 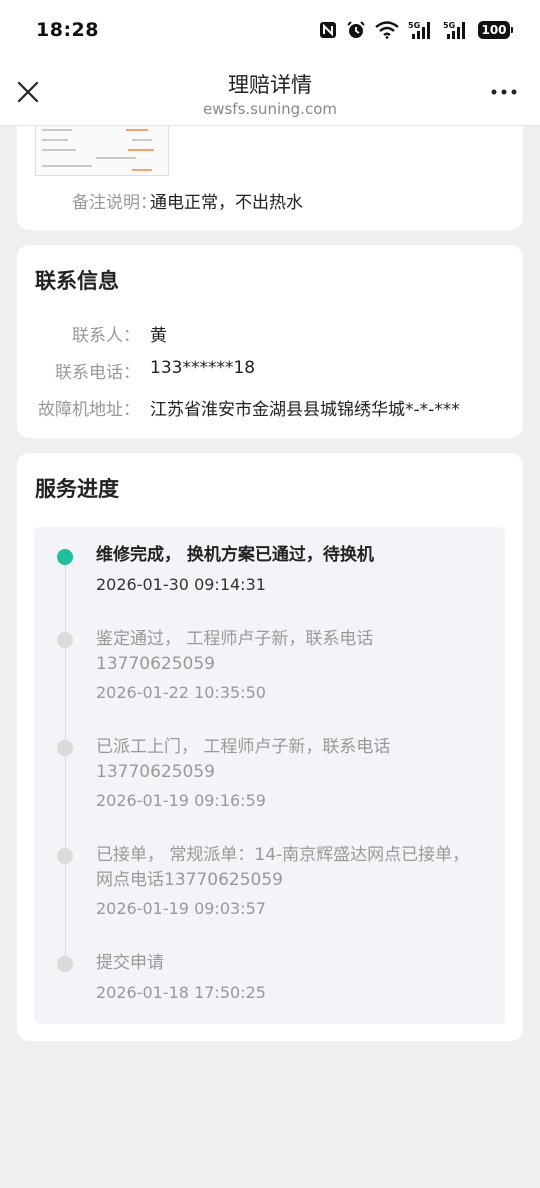 What do you see at coordinates (181, 584) in the screenshot?
I see `progress-step-time: 2026-01-30 09:14:31` at bounding box center [181, 584].